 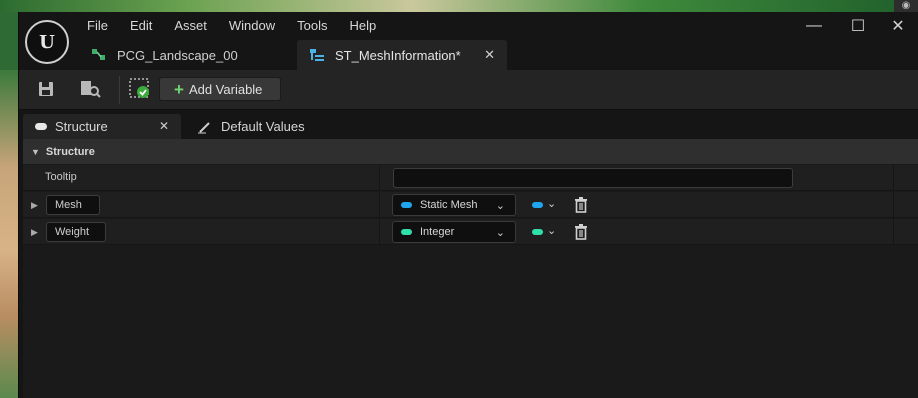 I want to click on variable-name-field: Weight, so click(x=76, y=232).